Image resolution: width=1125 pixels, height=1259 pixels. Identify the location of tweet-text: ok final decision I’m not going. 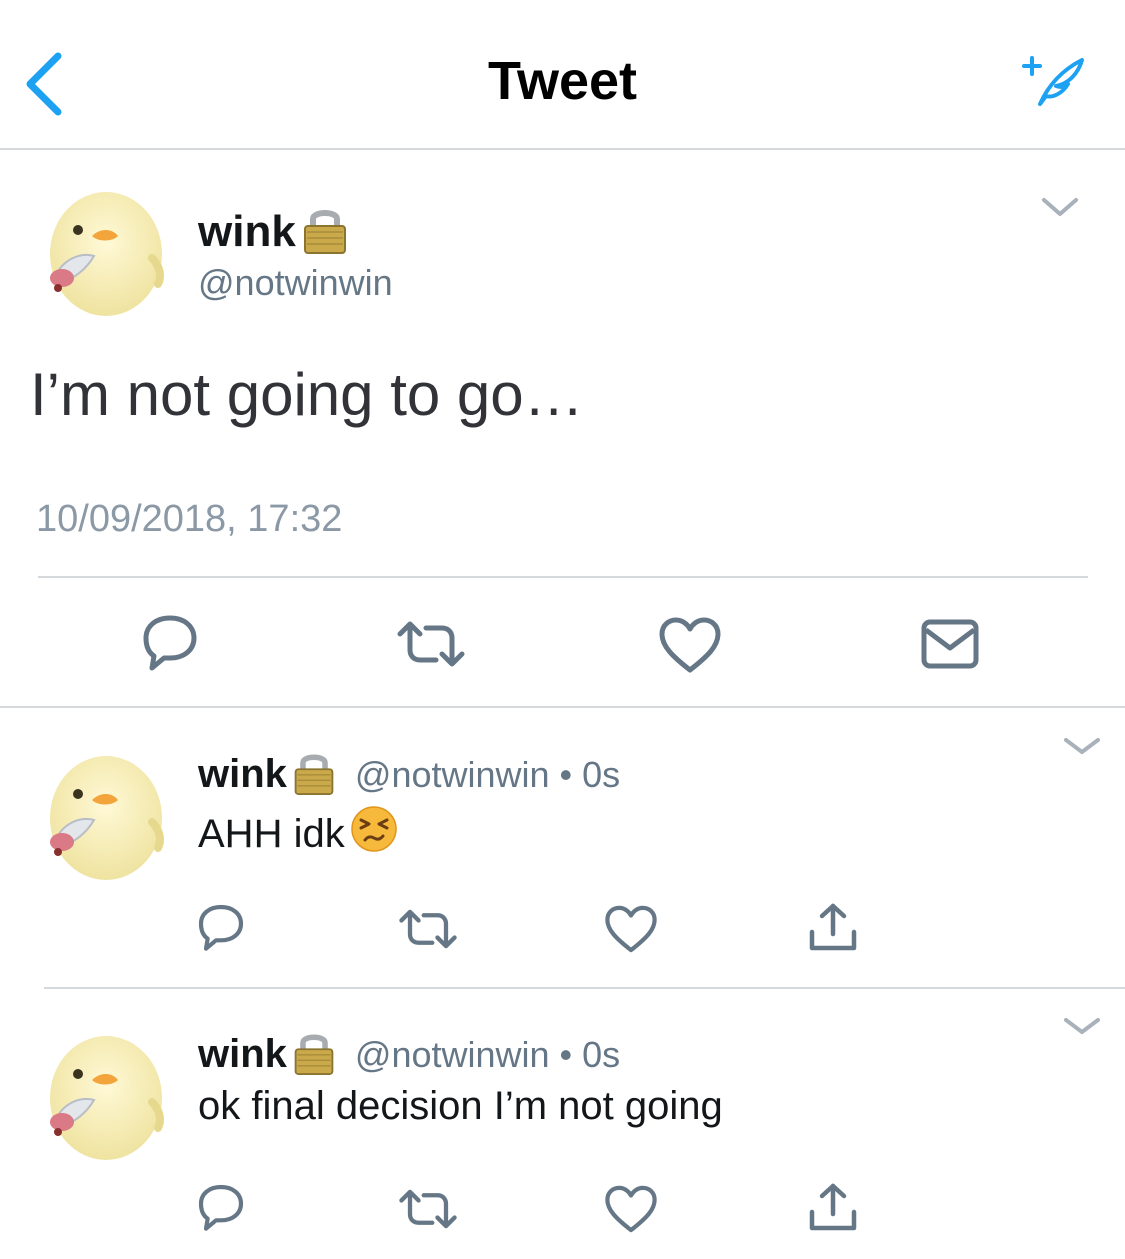
(460, 1106).